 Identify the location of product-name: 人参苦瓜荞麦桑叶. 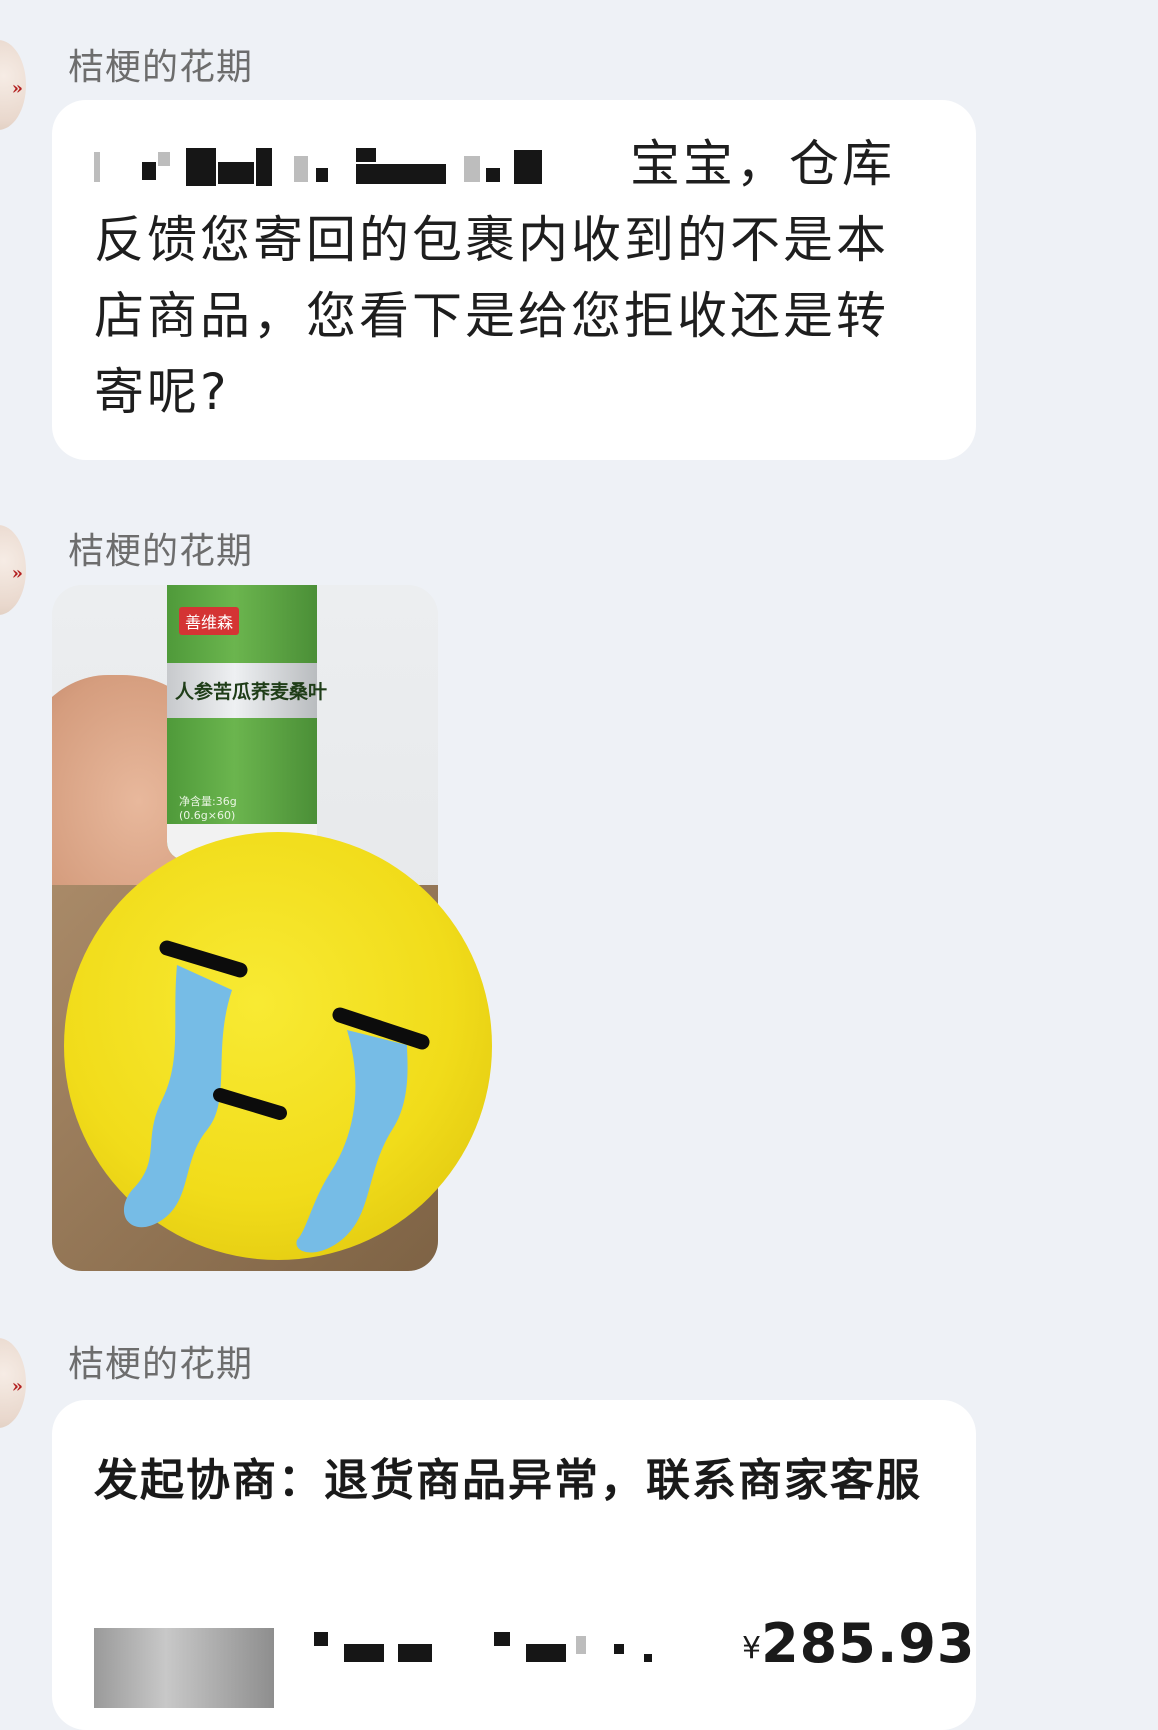
(251, 692).